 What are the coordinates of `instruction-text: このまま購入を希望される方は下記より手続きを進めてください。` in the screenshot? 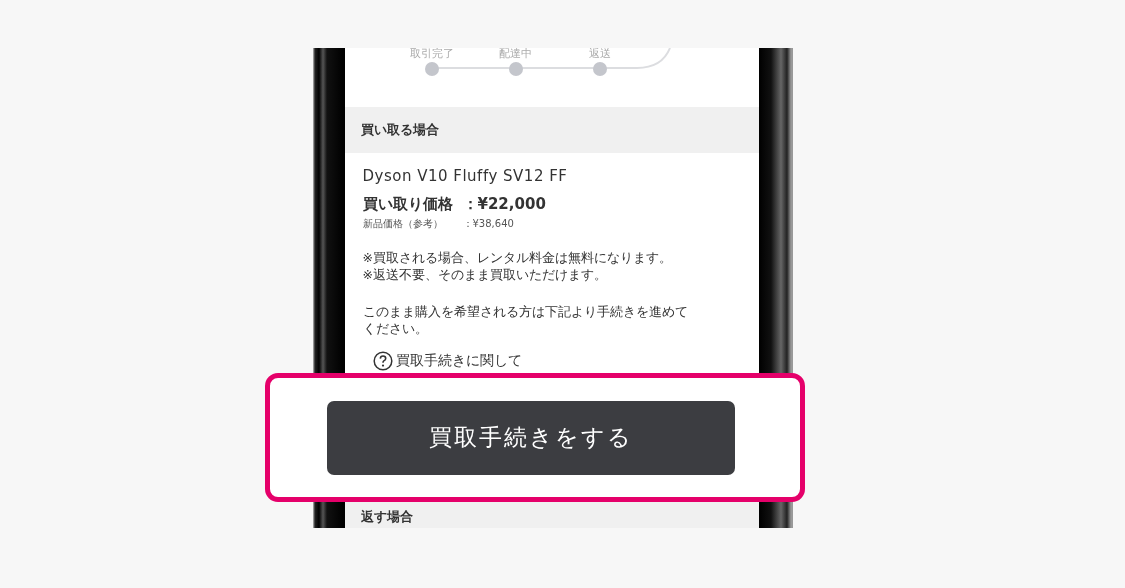 It's located at (525, 320).